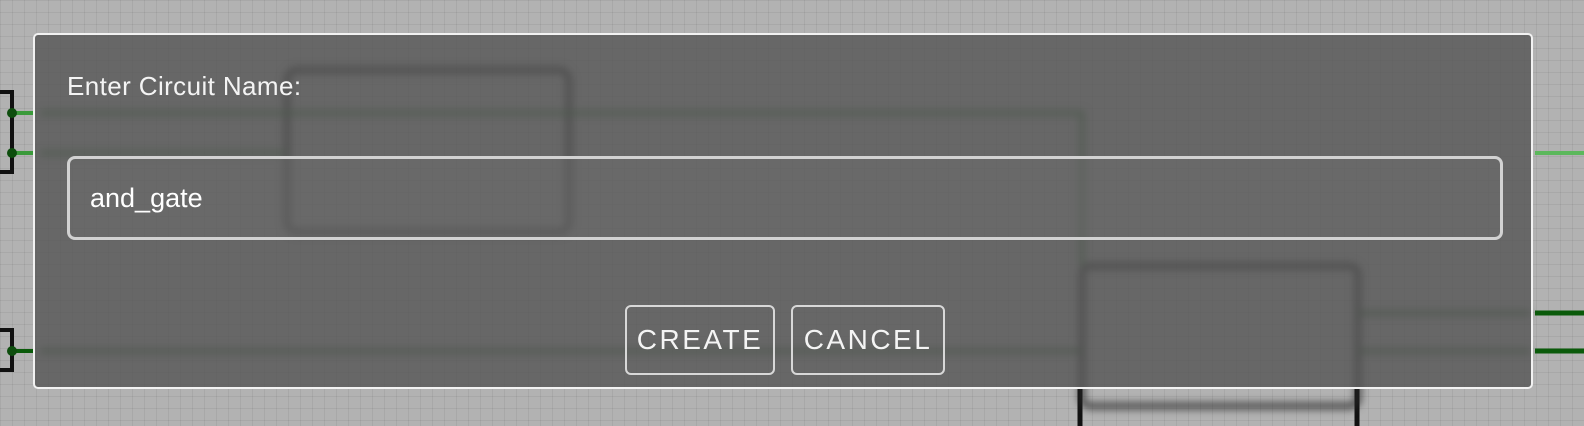  Describe the element at coordinates (868, 340) in the screenshot. I see `cancel-button: CANCEL` at that location.